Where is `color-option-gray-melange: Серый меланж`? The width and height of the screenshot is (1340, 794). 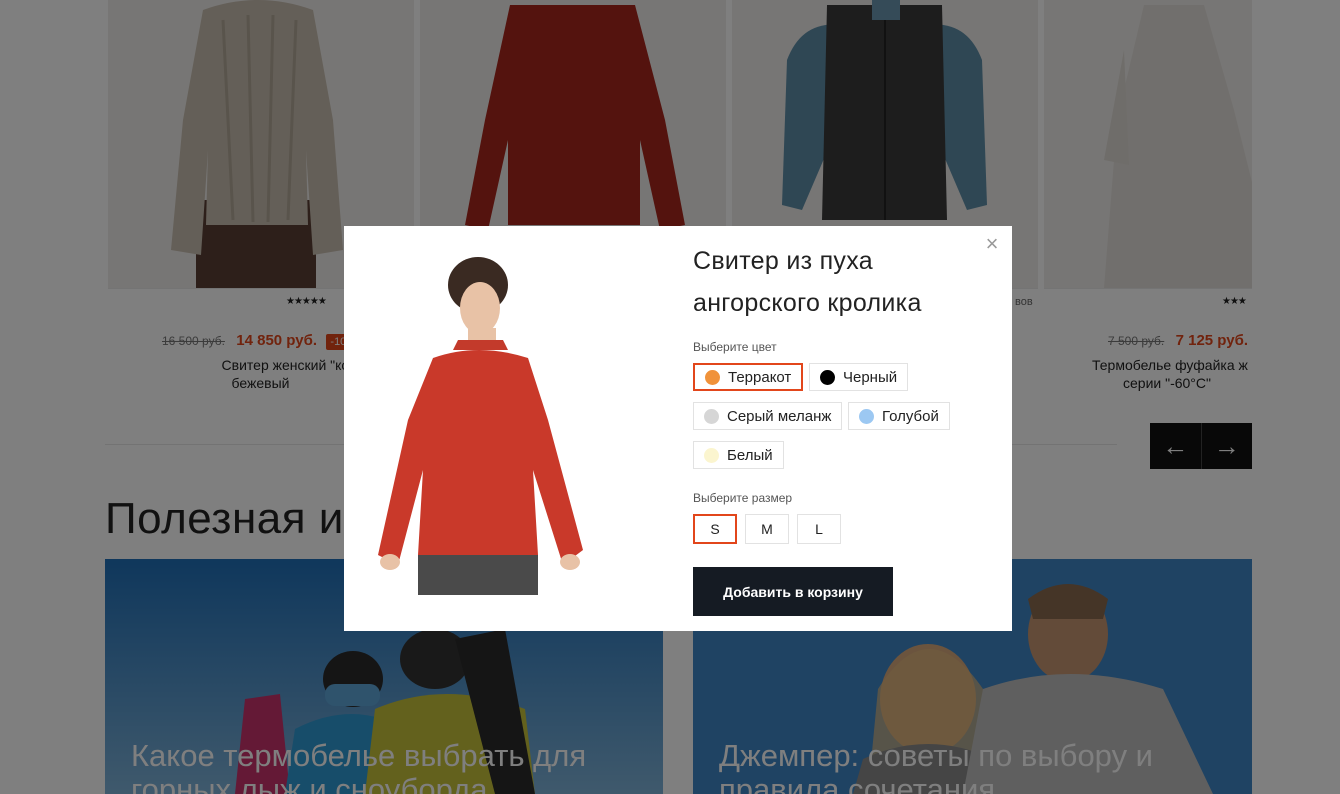 color-option-gray-melange: Серый меланж is located at coordinates (768, 416).